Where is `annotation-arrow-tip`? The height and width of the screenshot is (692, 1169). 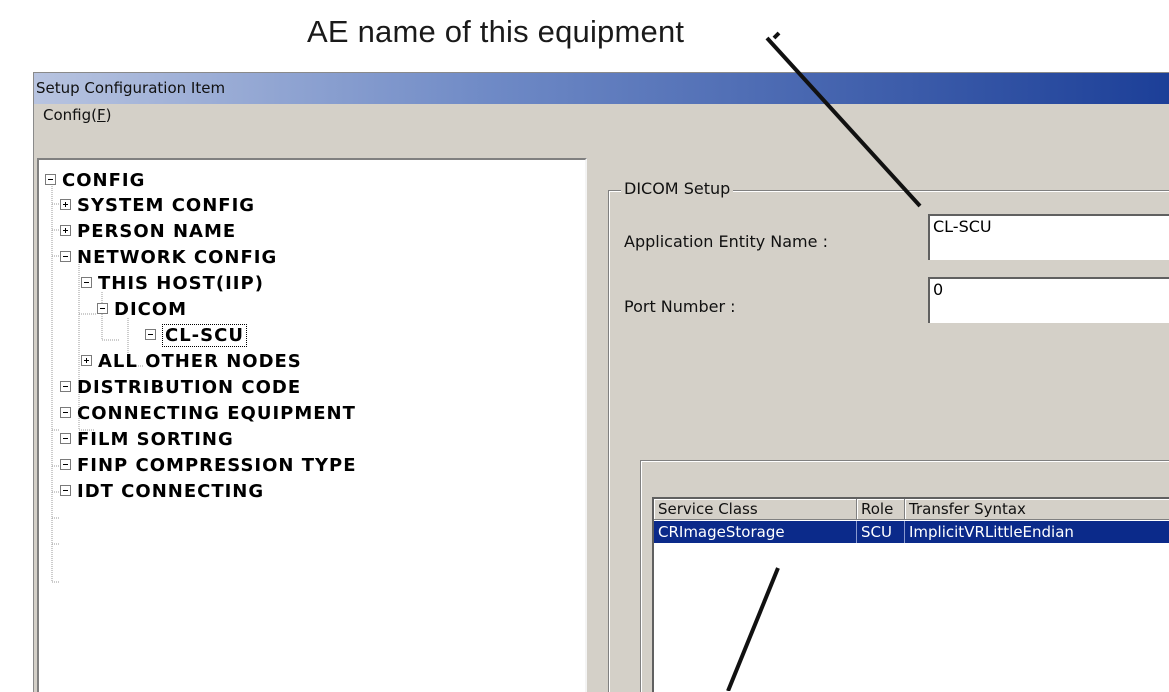
annotation-arrow-tip is located at coordinates (776, 35).